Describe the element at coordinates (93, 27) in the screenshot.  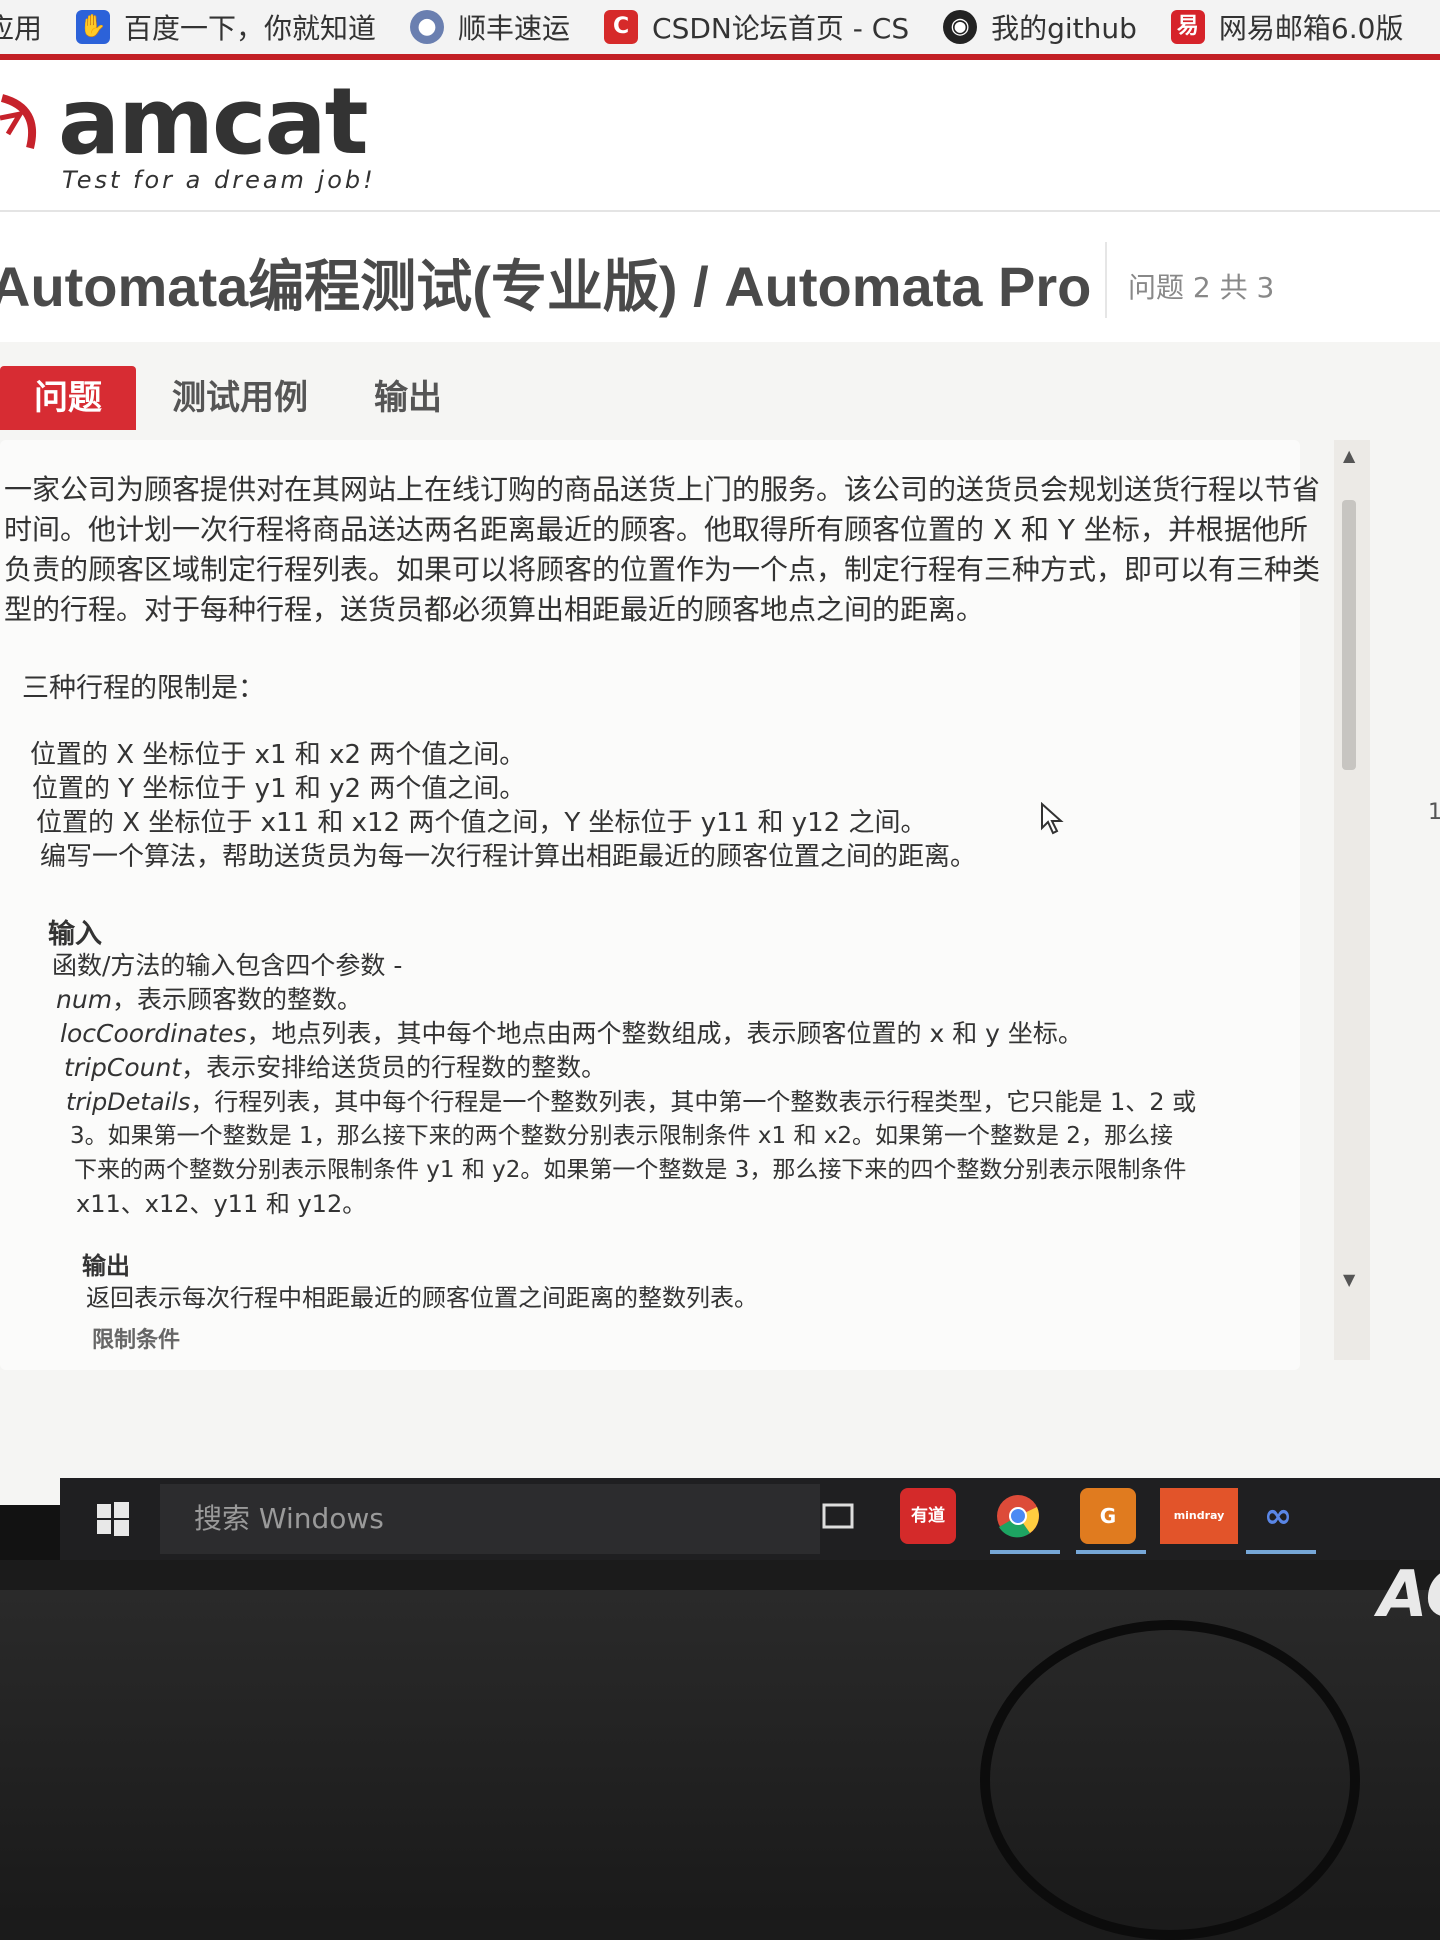
I see `baidu-paw-icon: ✋` at that location.